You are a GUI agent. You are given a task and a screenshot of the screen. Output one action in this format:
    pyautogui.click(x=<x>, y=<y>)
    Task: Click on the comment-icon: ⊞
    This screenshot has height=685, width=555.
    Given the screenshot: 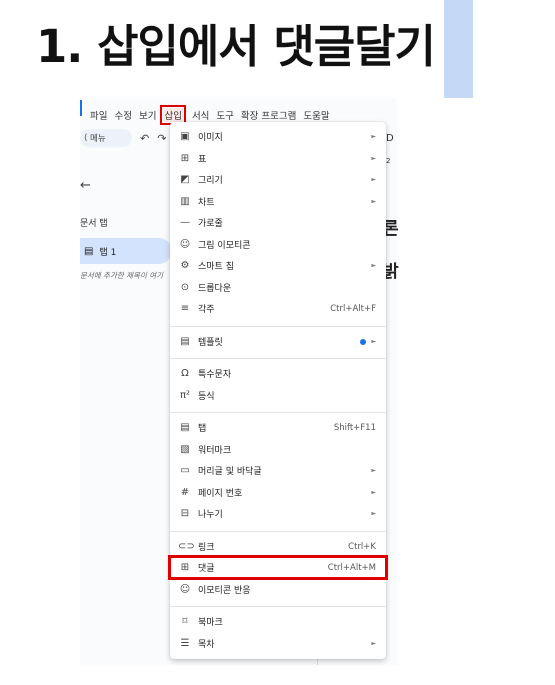 What is the action you would take?
    pyautogui.click(x=185, y=567)
    